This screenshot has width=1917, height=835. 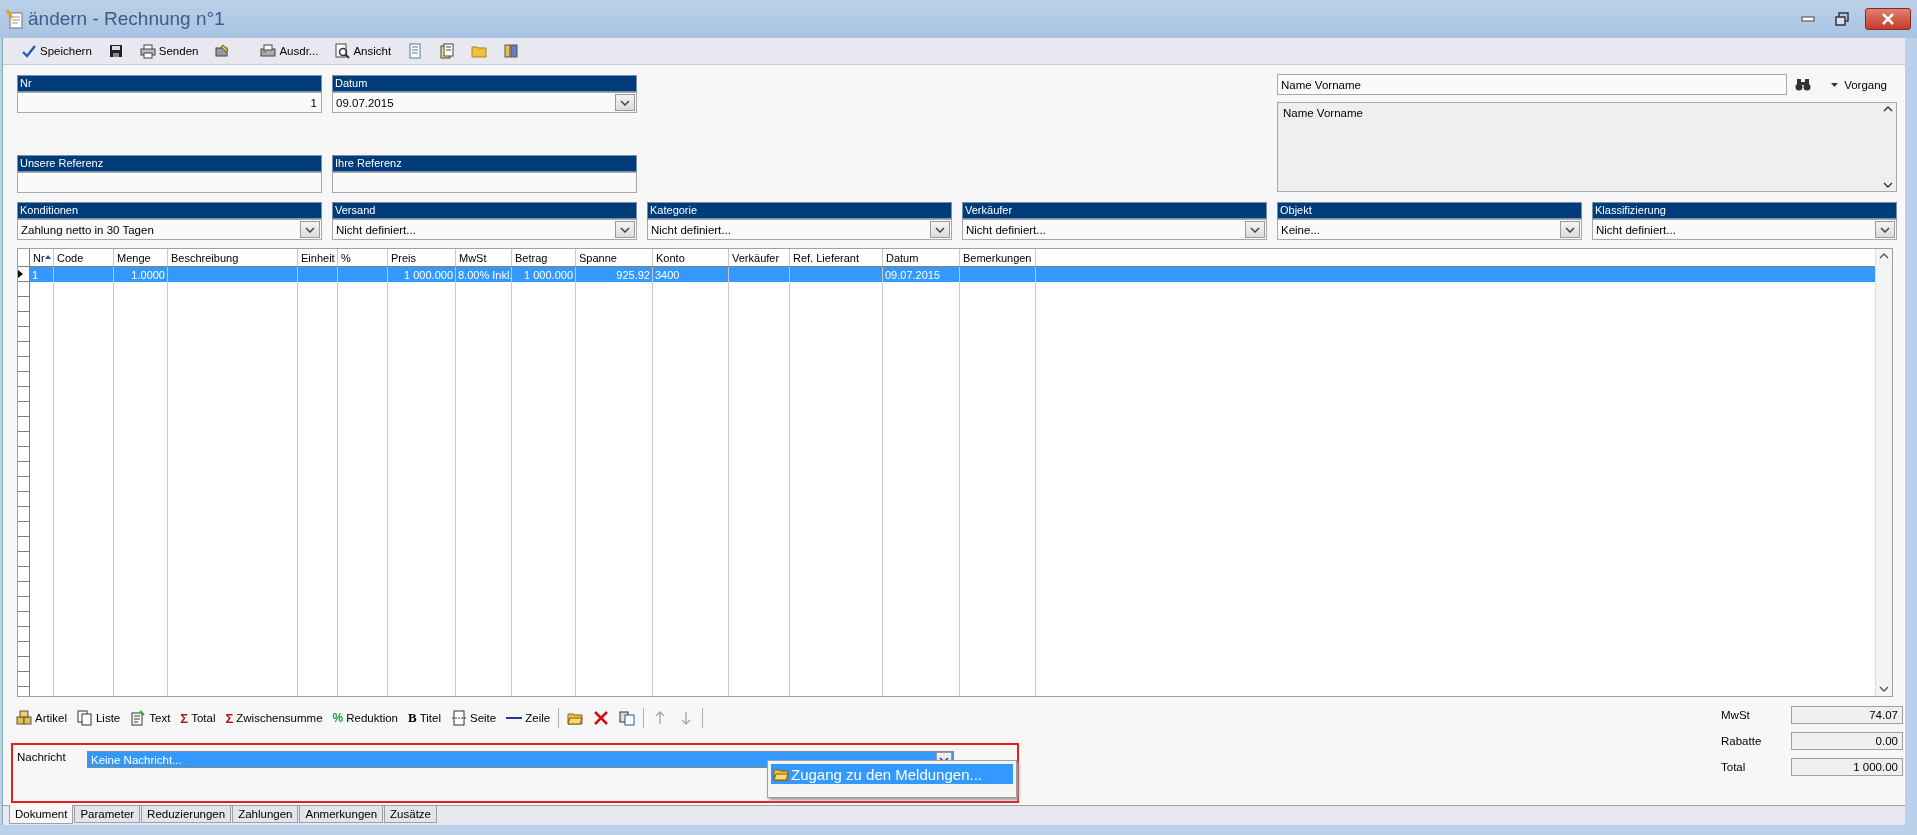 What do you see at coordinates (107, 814) in the screenshot?
I see `tab: Parameter` at bounding box center [107, 814].